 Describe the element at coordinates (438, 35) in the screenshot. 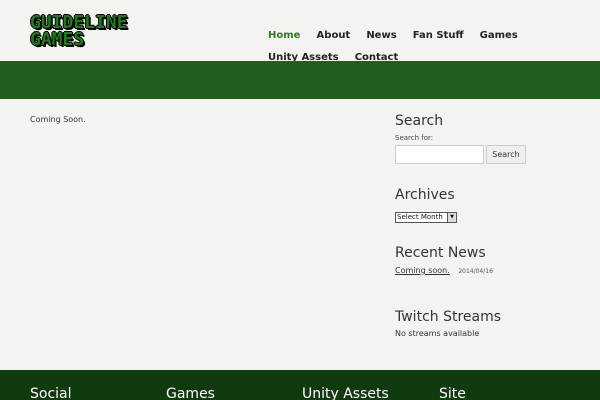

I see `nav-fan-stuff: Fan Stuff` at that location.